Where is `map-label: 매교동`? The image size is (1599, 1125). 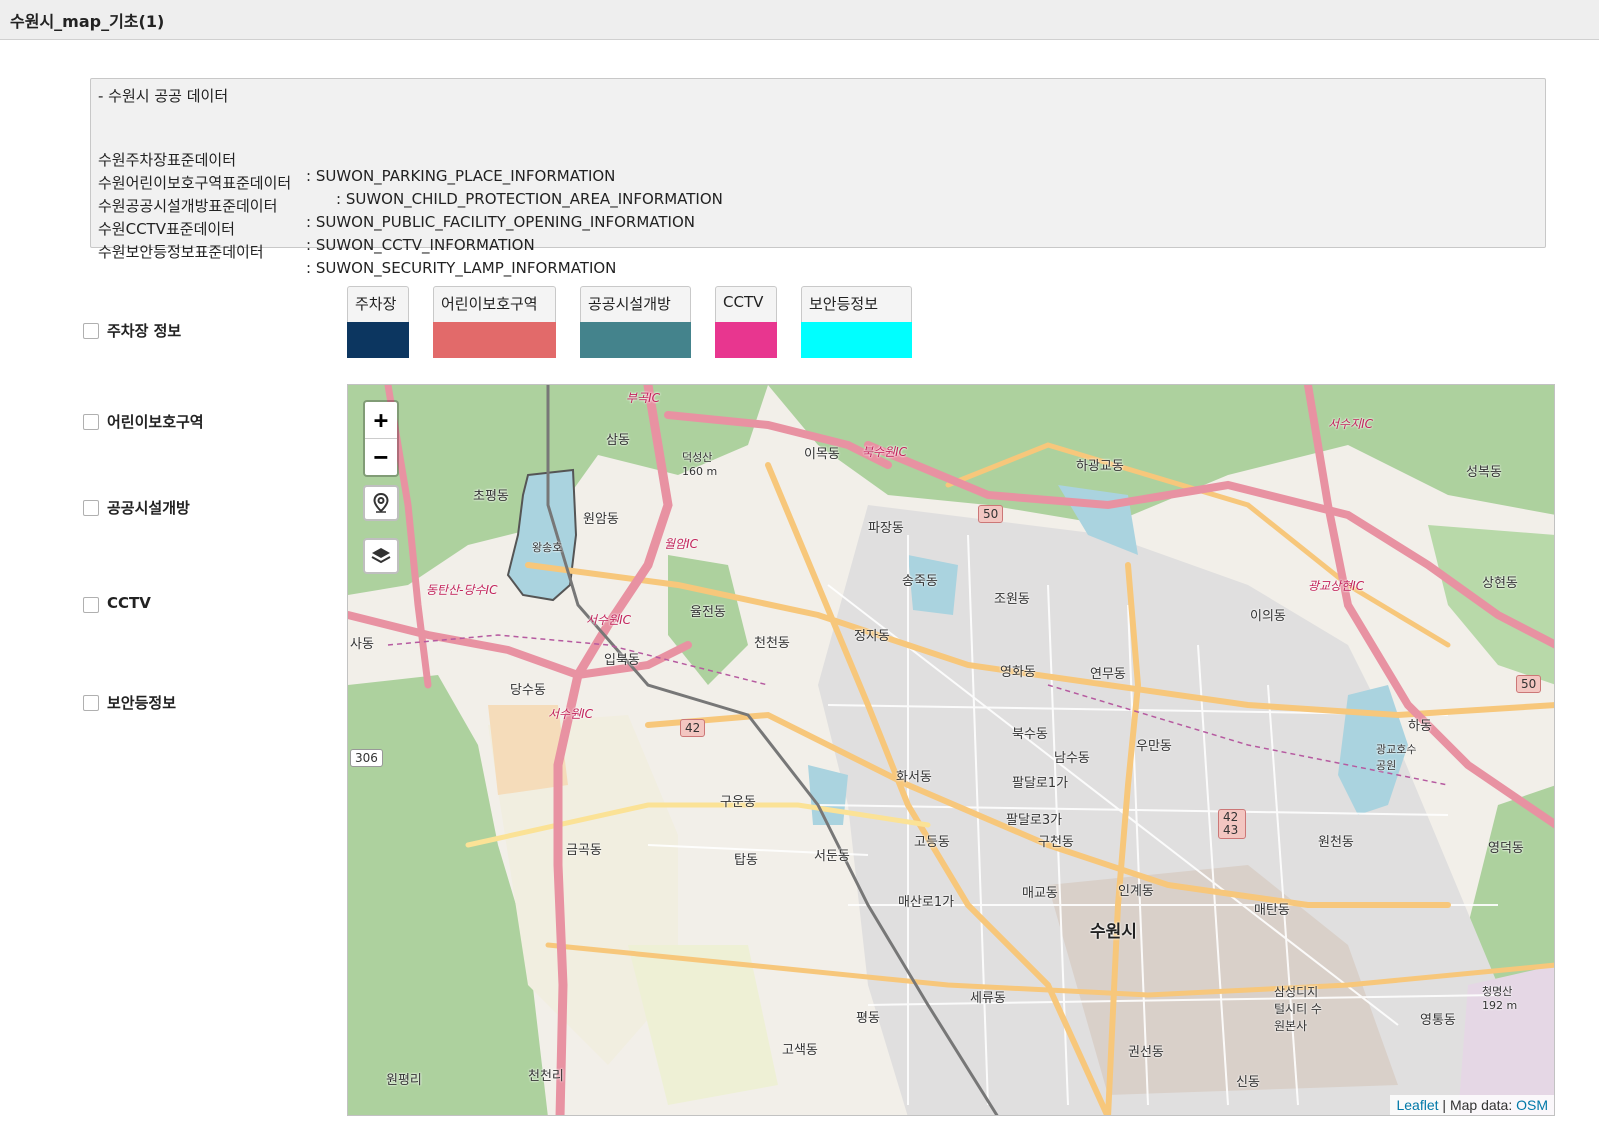 map-label: 매교동 is located at coordinates (1040, 893).